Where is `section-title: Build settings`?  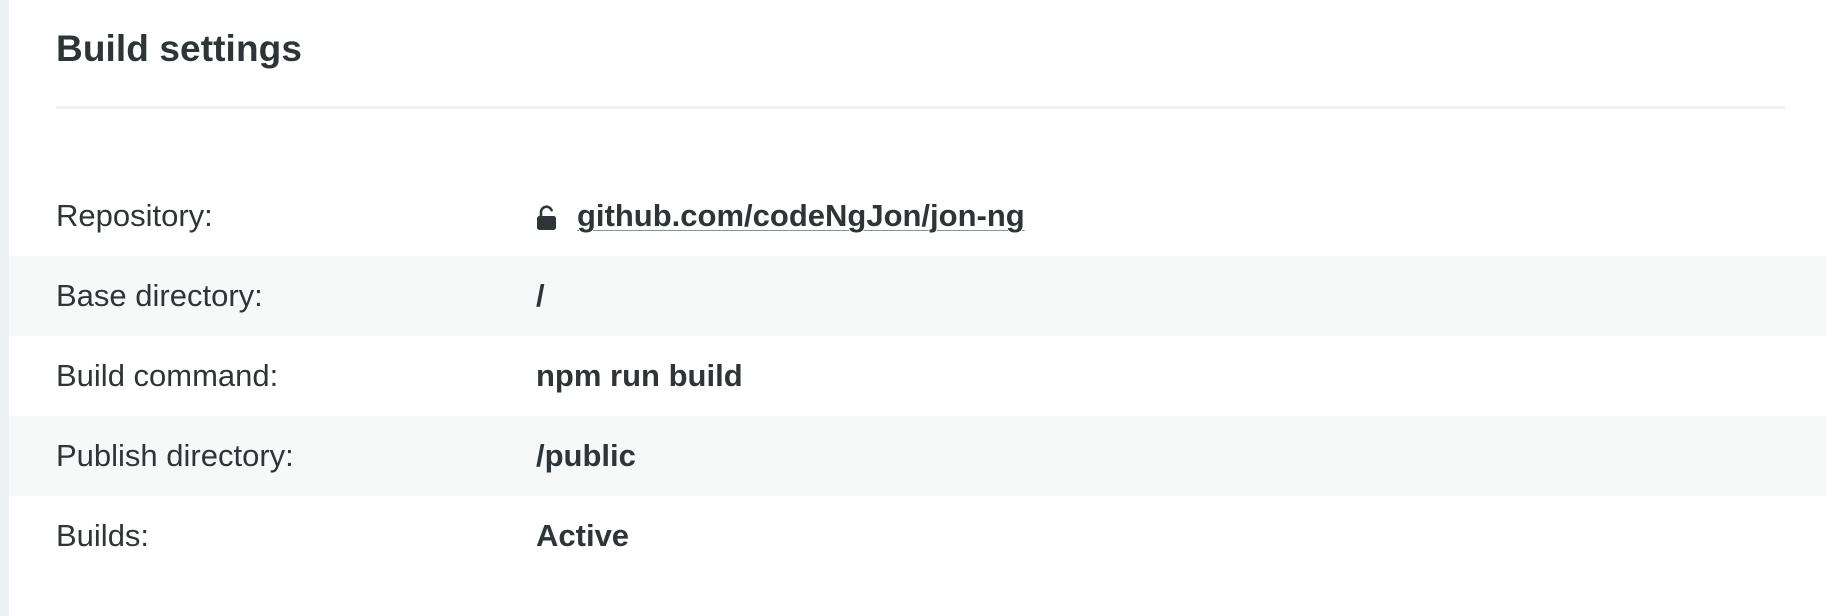
section-title: Build settings is located at coordinates (179, 48).